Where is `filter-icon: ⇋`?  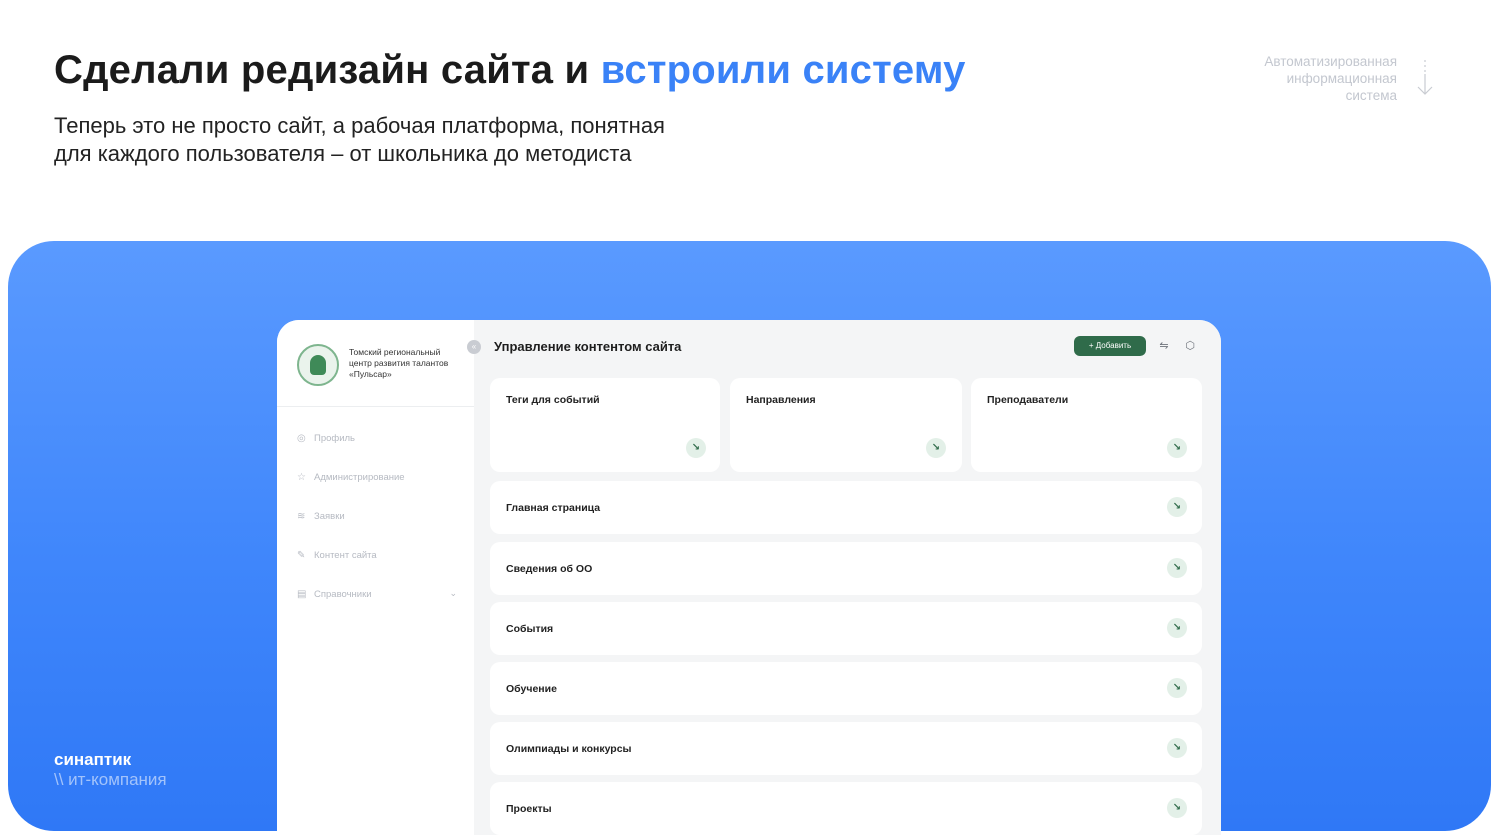 filter-icon: ⇋ is located at coordinates (1164, 346).